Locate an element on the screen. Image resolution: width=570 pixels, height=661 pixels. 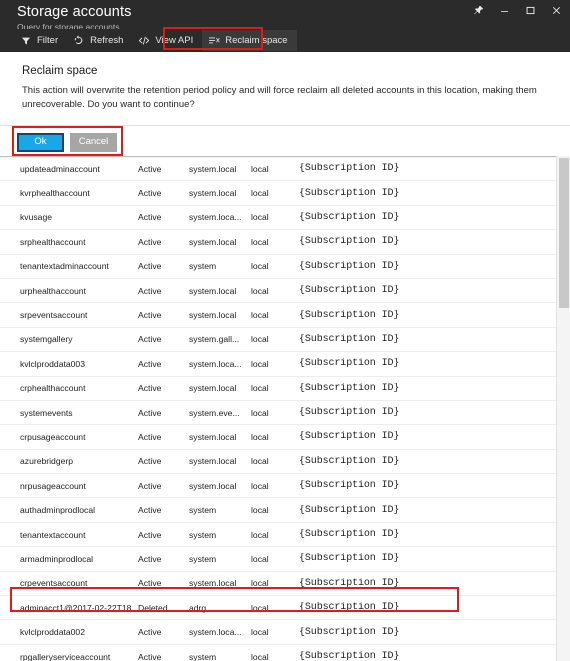
maximize-icon is located at coordinates (530, 10).